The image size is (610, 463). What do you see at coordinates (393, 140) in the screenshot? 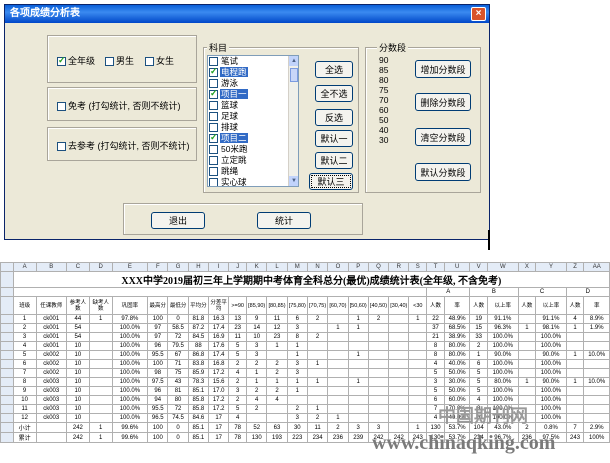
I see `segment-item: 30` at bounding box center [393, 140].